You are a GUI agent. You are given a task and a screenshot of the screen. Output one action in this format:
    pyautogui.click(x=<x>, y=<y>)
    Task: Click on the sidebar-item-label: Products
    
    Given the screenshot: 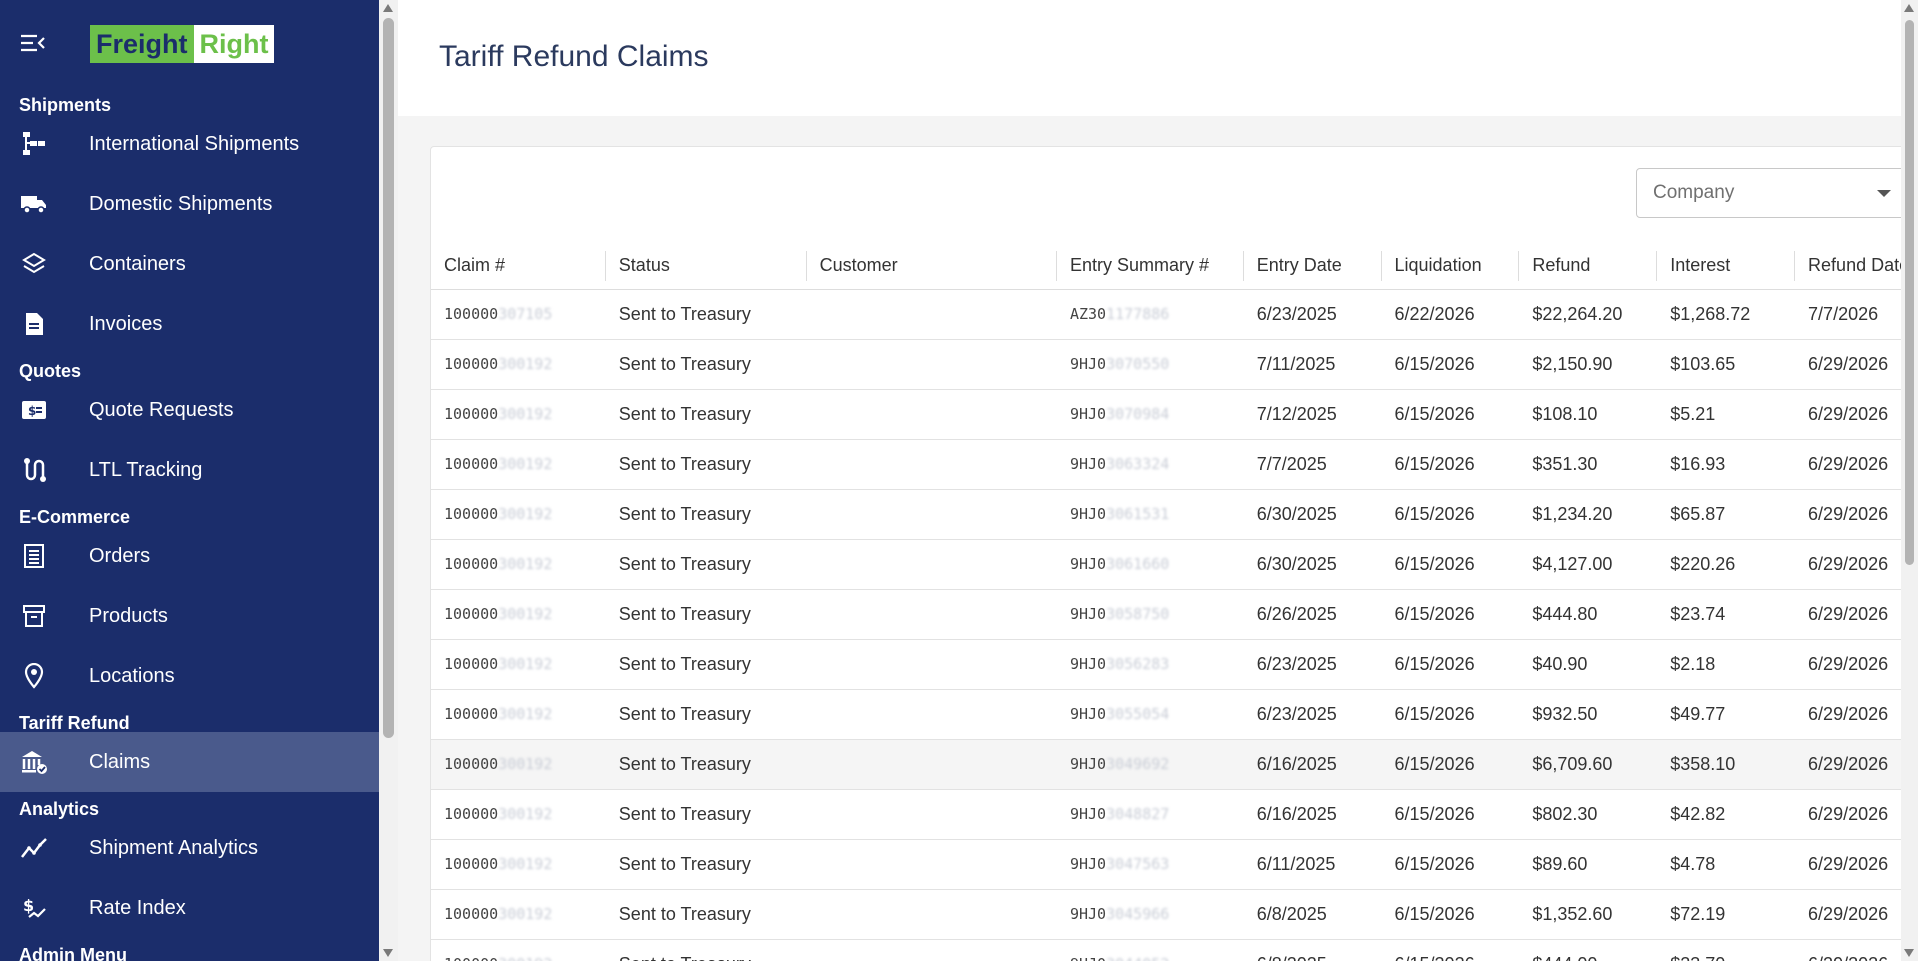 What is the action you would take?
    pyautogui.click(x=128, y=615)
    